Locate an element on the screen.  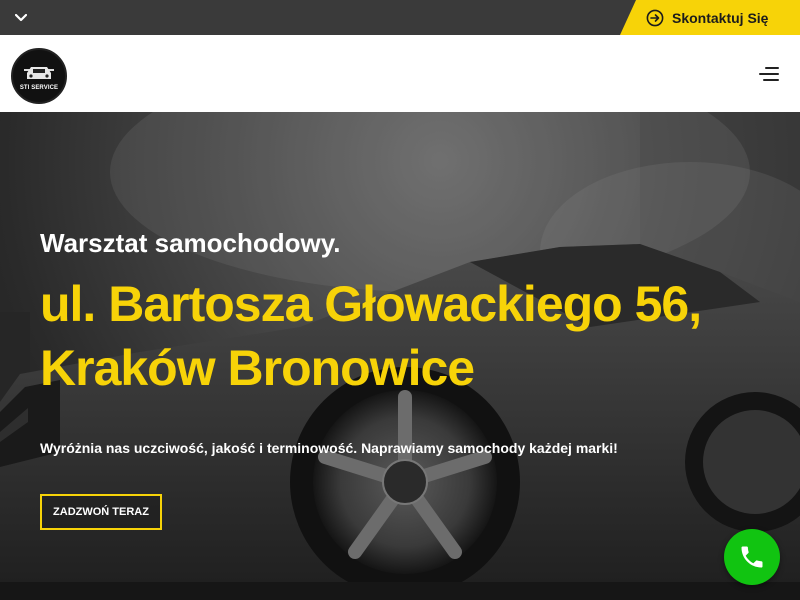
contact-button-label: Skontaktuj Się is located at coordinates (720, 17).